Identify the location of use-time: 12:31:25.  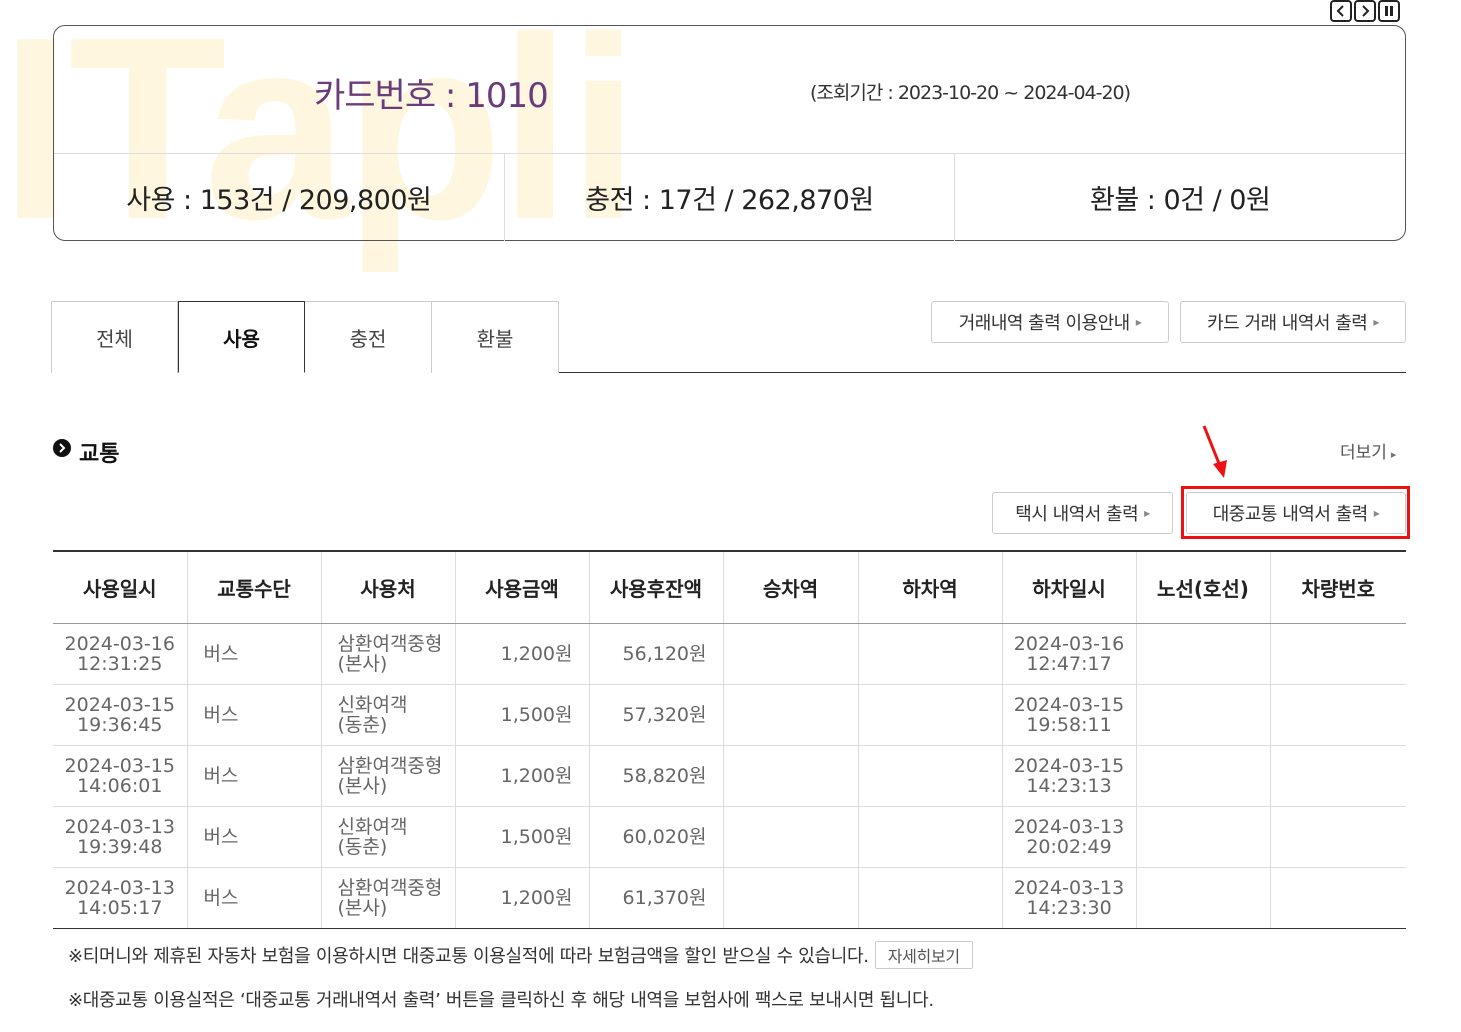
(120, 663).